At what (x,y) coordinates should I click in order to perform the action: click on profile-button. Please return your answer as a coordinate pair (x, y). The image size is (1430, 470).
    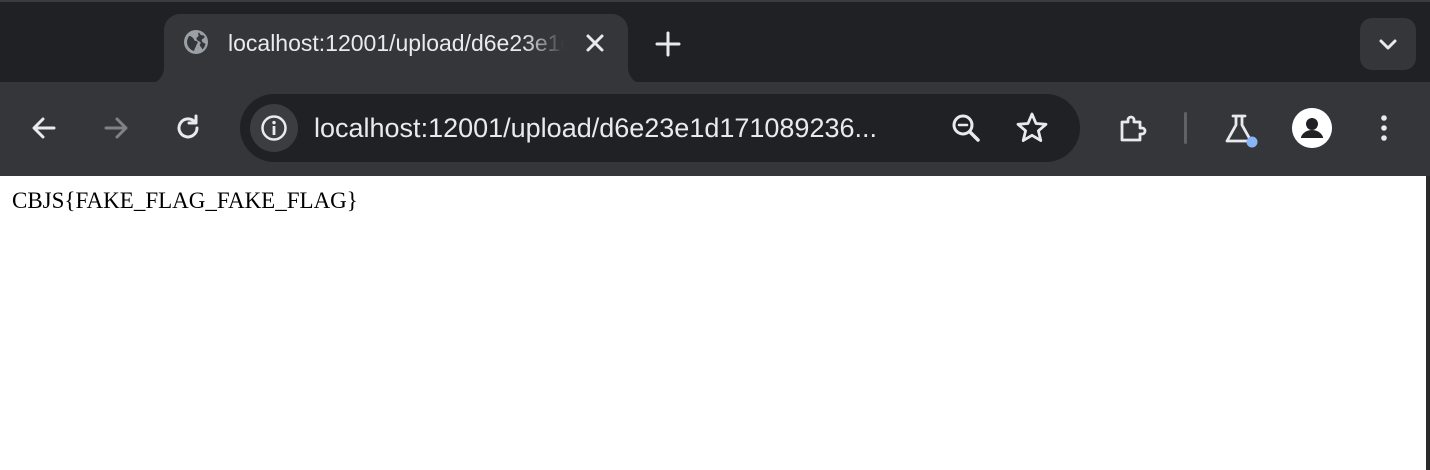
    Looking at the image, I should click on (1312, 128).